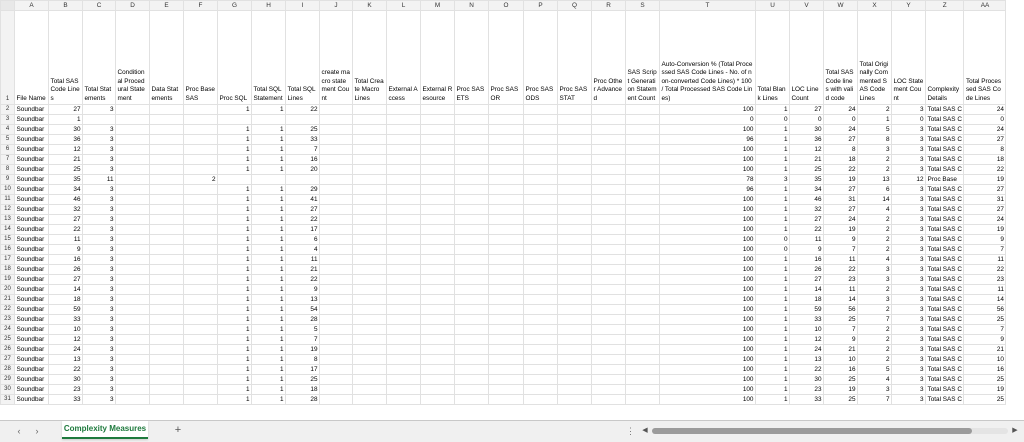  I want to click on data-cell: 19, so click(985, 179).